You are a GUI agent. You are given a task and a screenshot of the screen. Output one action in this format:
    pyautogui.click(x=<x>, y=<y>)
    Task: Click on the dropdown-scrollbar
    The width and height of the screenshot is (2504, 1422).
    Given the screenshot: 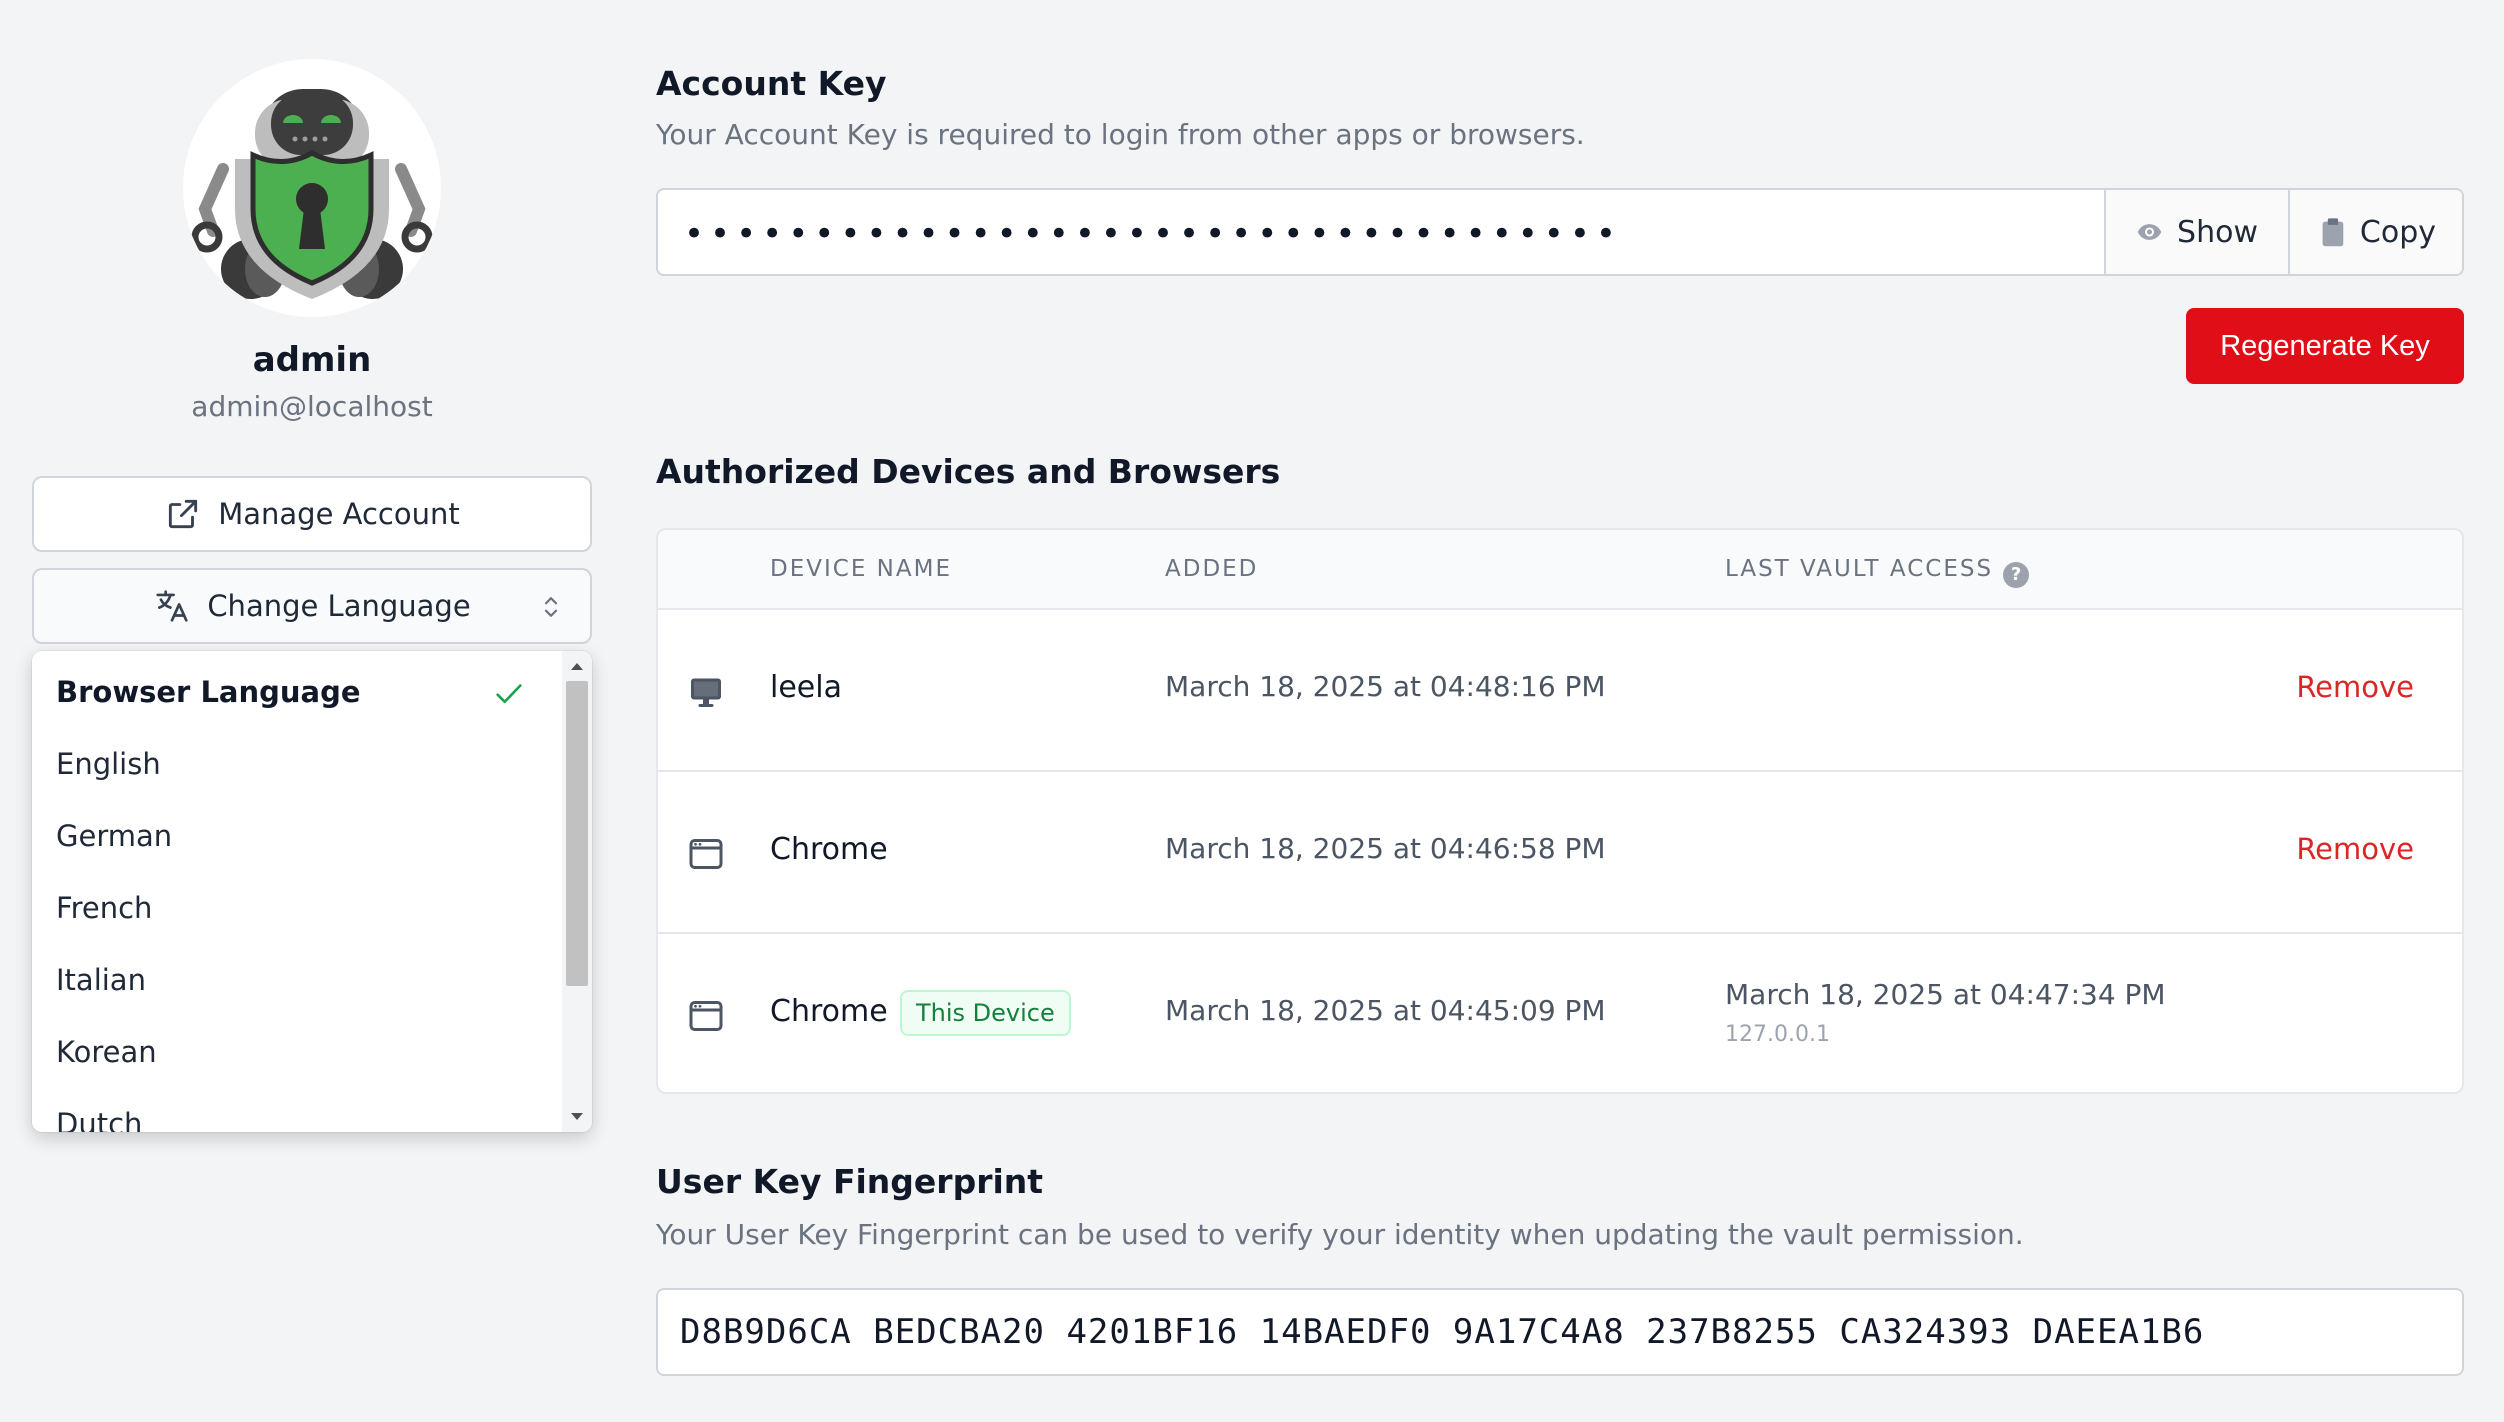 What is the action you would take?
    pyautogui.click(x=577, y=891)
    